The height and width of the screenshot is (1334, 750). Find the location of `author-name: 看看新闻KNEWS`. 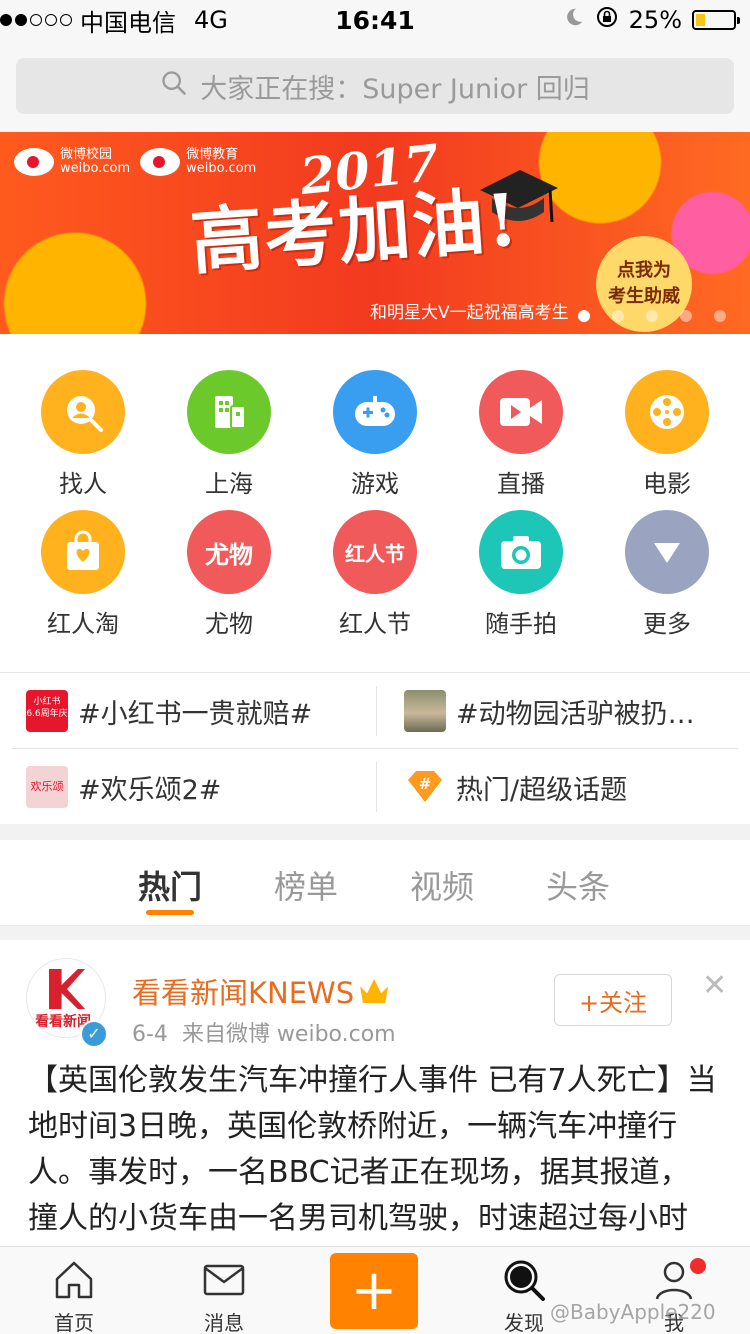

author-name: 看看新闻KNEWS is located at coordinates (260, 991).